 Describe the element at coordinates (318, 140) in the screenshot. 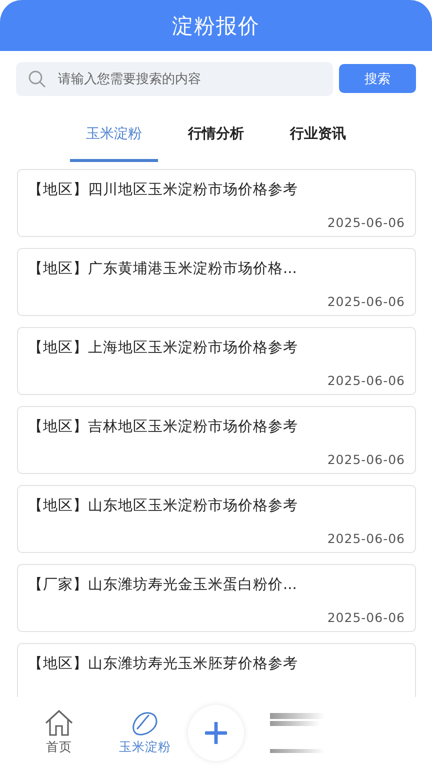

I see `category-tab: 行业资讯` at that location.